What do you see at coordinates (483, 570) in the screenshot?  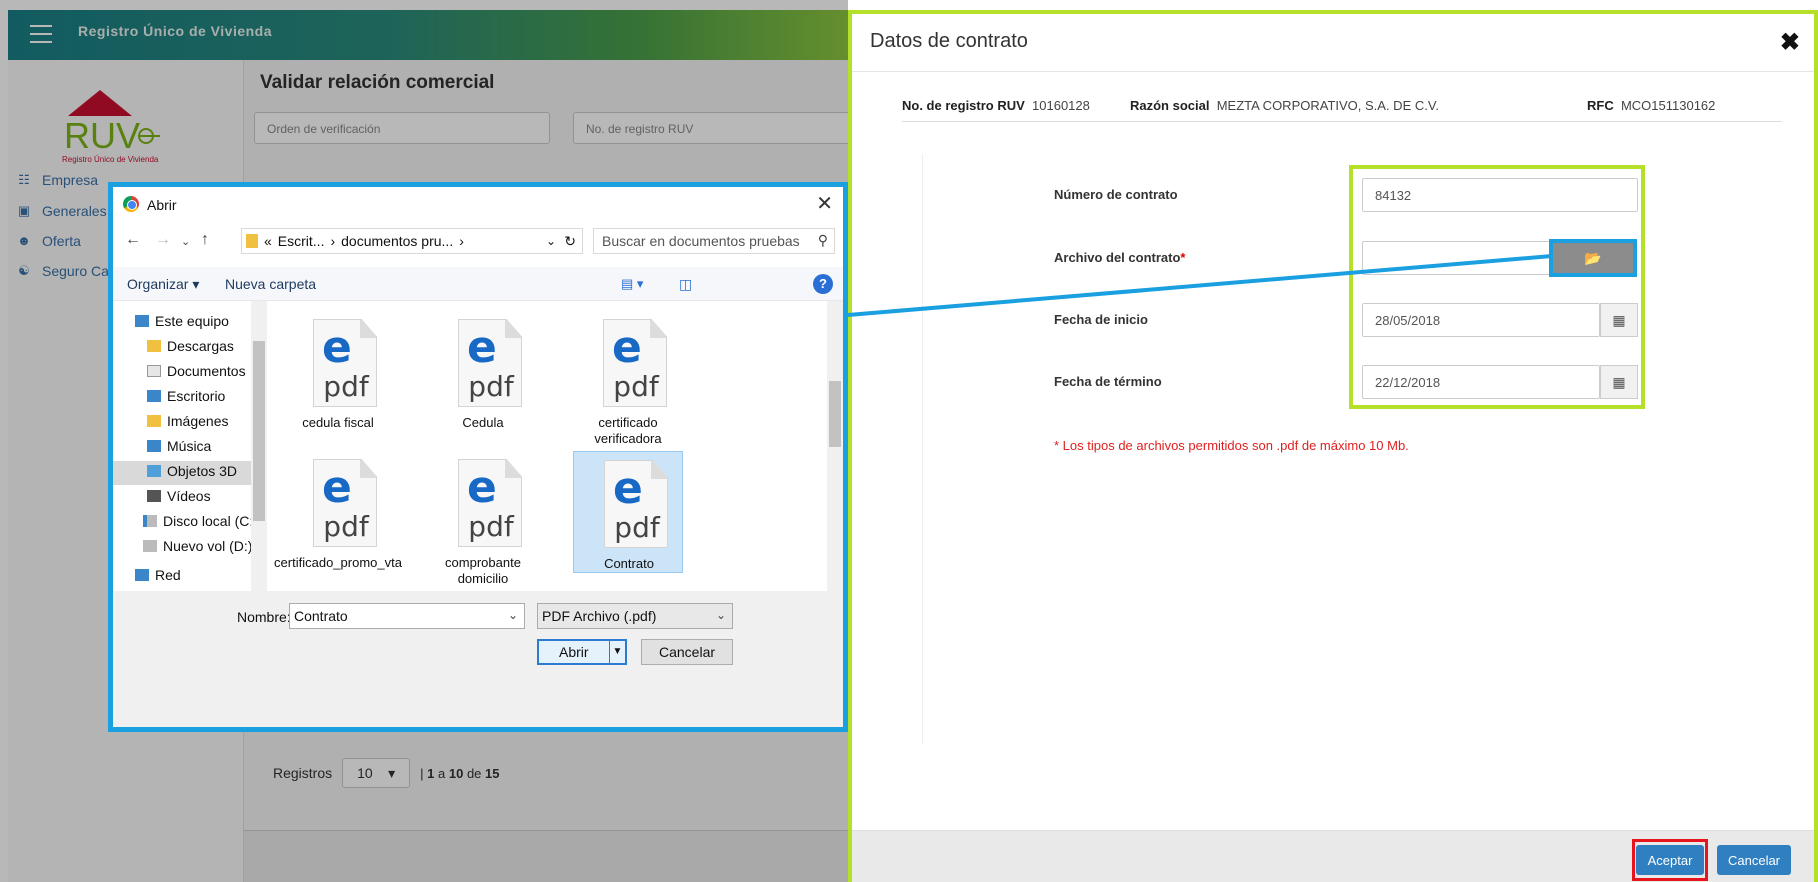 I see `file-name: comprobante domicilio` at bounding box center [483, 570].